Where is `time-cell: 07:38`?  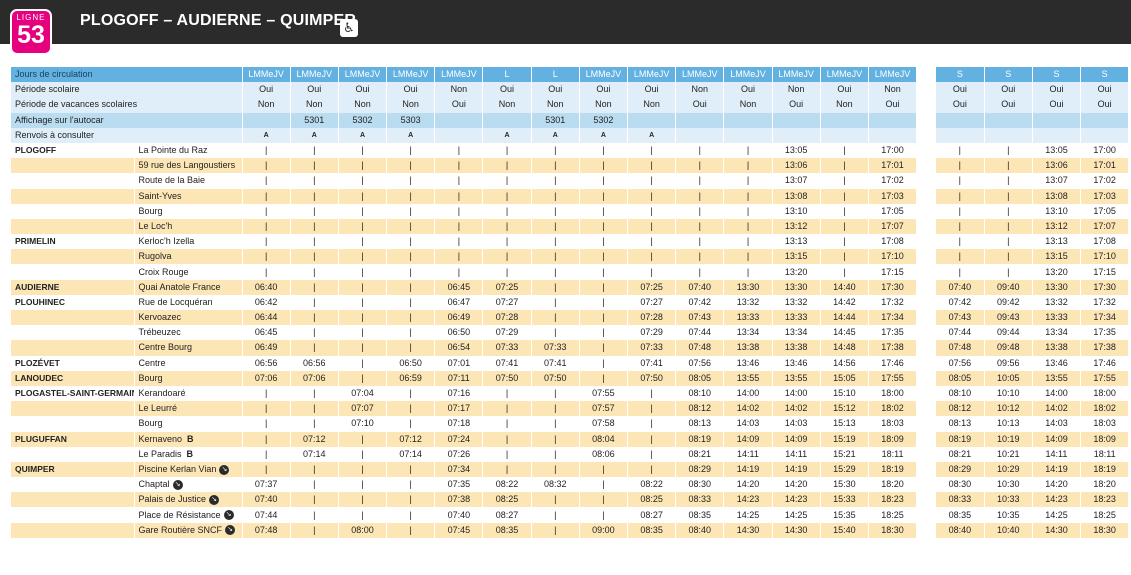
time-cell: 07:38 is located at coordinates (459, 500).